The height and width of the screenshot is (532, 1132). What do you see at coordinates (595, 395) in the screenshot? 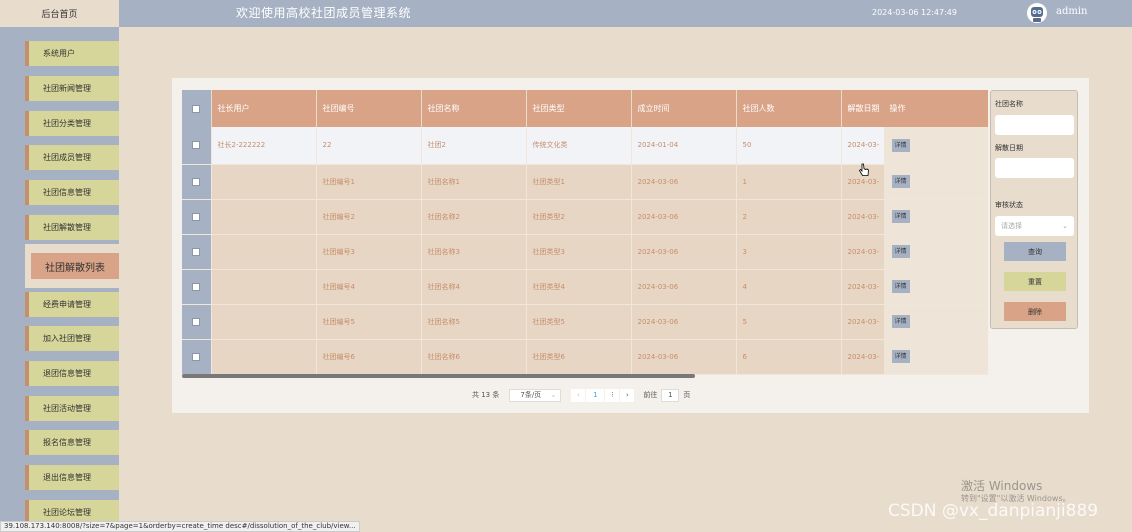
I see `page-number-current: 1` at bounding box center [595, 395].